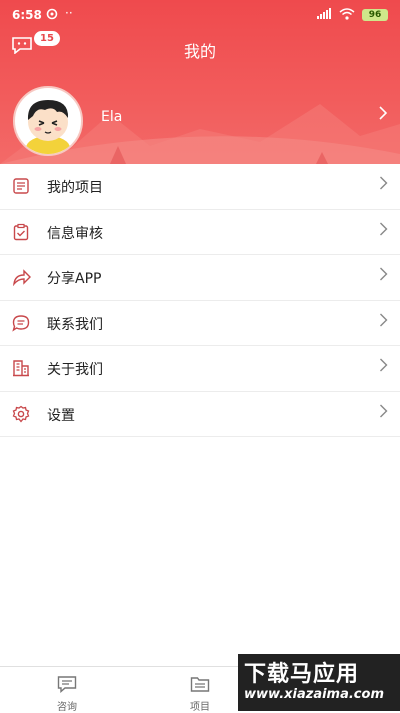 This screenshot has height=713, width=400. What do you see at coordinates (75, 324) in the screenshot?
I see `menu-item-label: 联系我们` at bounding box center [75, 324].